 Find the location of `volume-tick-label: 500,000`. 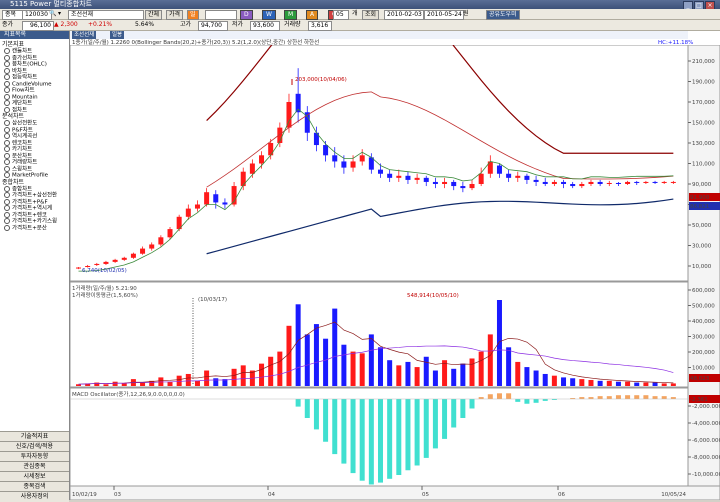

volume-tick-label: 500,000 is located at coordinates (703, 307).